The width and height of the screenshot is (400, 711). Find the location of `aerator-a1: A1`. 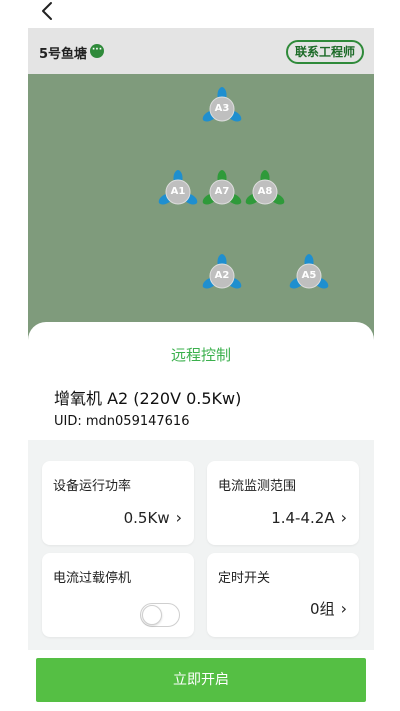

aerator-a1: A1 is located at coordinates (178, 192).